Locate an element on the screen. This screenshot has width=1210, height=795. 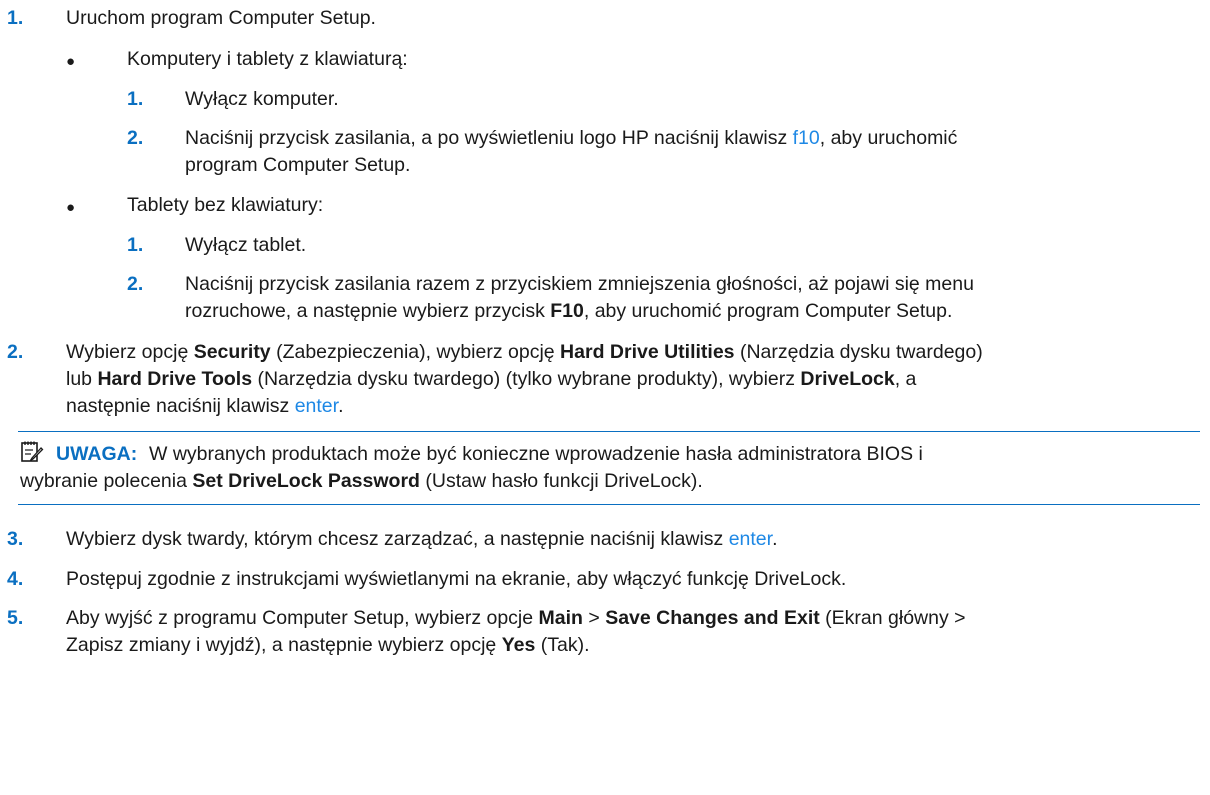
step-number: 1. is located at coordinates (15, 18).